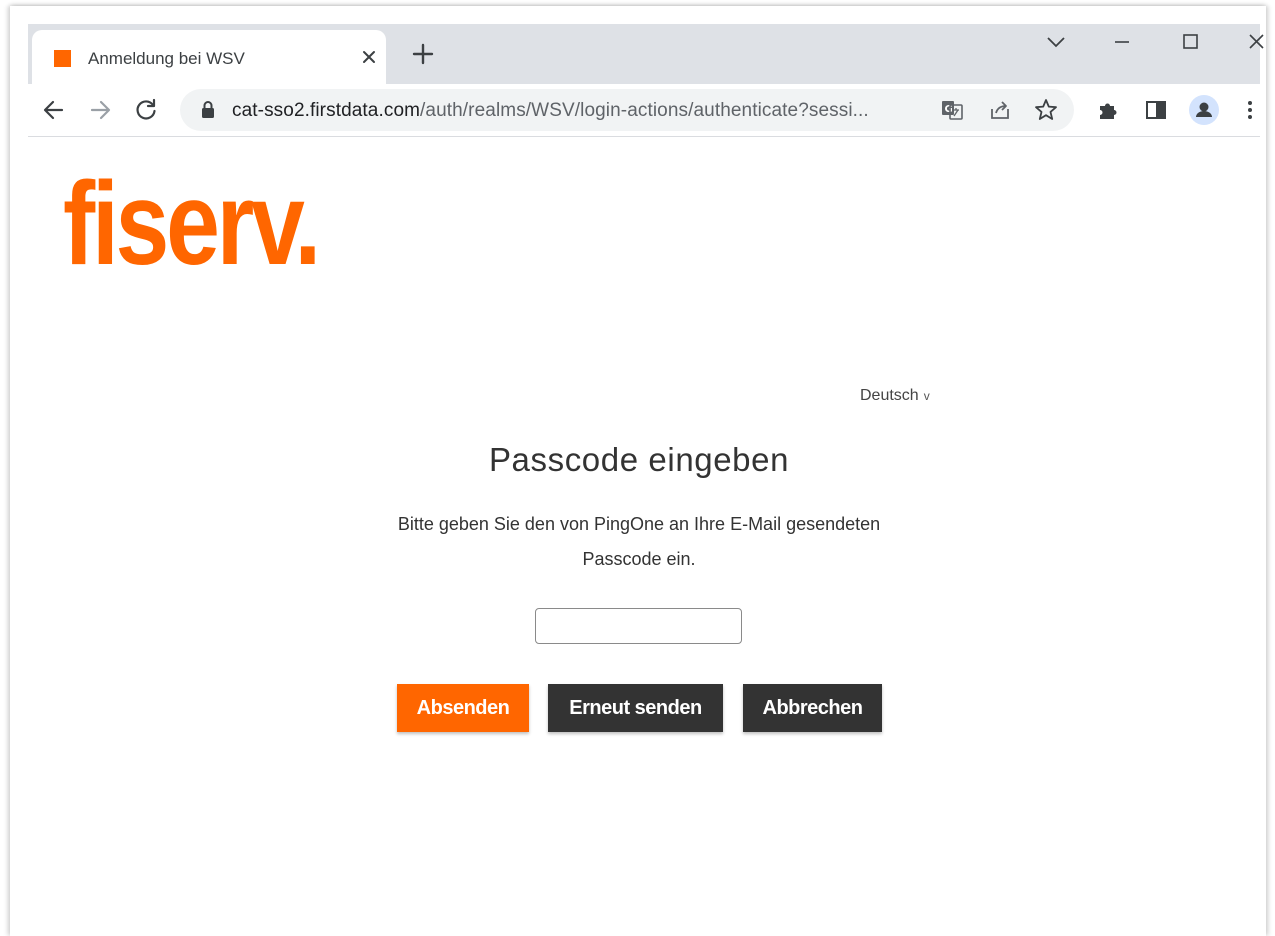 This screenshot has width=1275, height=936. What do you see at coordinates (1190, 43) in the screenshot?
I see `maximize-icon` at bounding box center [1190, 43].